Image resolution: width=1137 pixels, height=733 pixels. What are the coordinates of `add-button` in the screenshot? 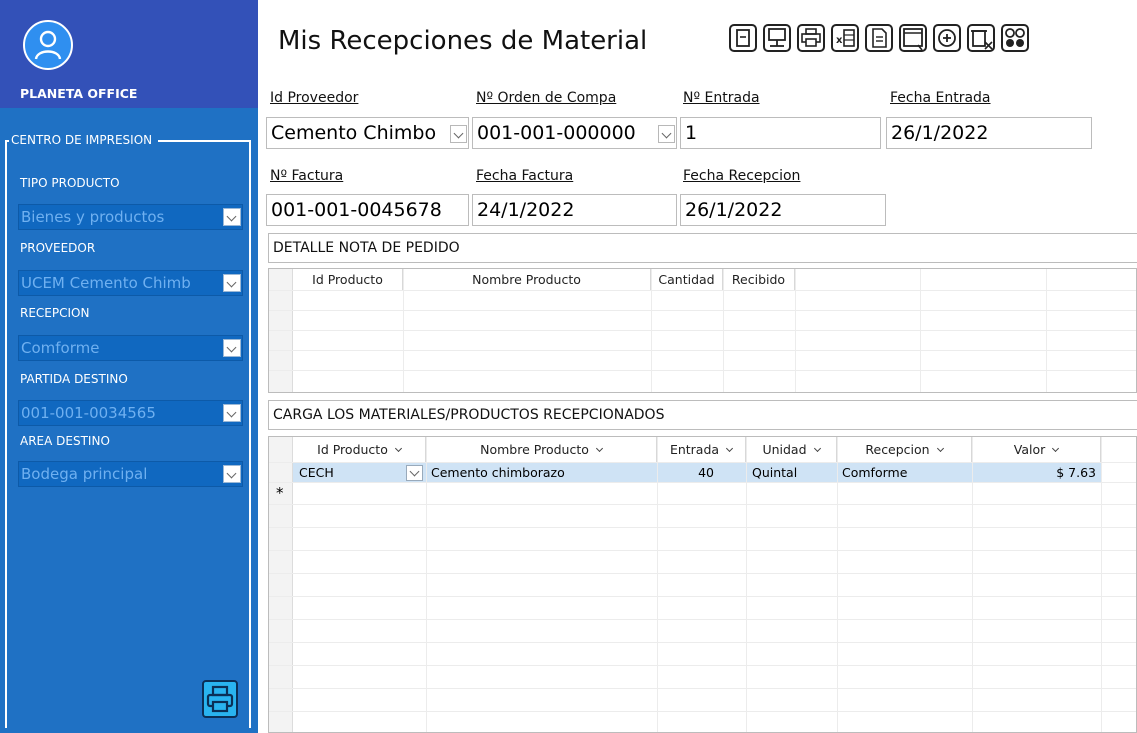 It's located at (947, 38).